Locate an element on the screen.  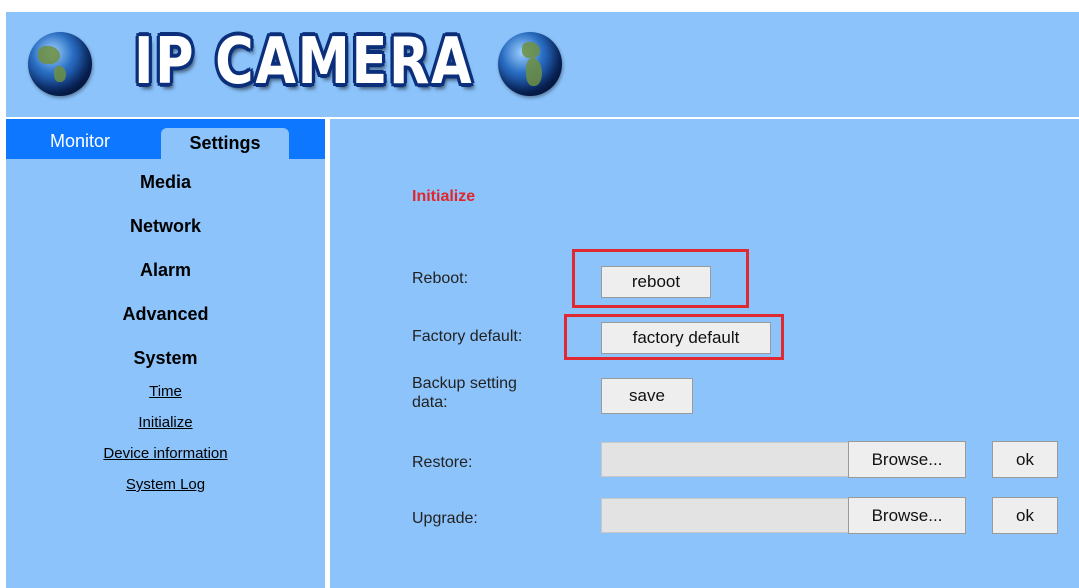
restore-label: Restore: is located at coordinates (442, 462).